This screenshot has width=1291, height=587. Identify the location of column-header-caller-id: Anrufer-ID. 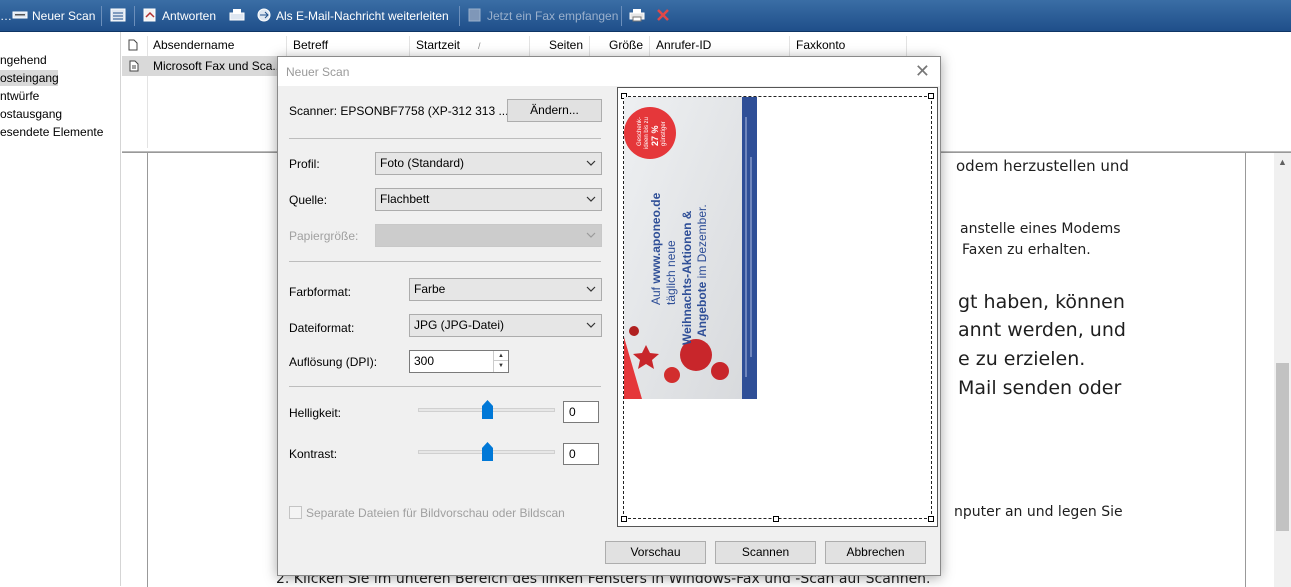
(720, 46).